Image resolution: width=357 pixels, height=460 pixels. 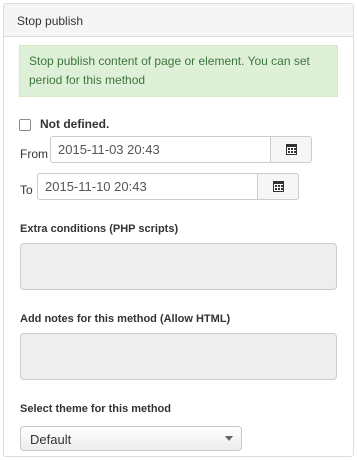 What do you see at coordinates (95, 409) in the screenshot?
I see `theme-label: Select theme for this method` at bounding box center [95, 409].